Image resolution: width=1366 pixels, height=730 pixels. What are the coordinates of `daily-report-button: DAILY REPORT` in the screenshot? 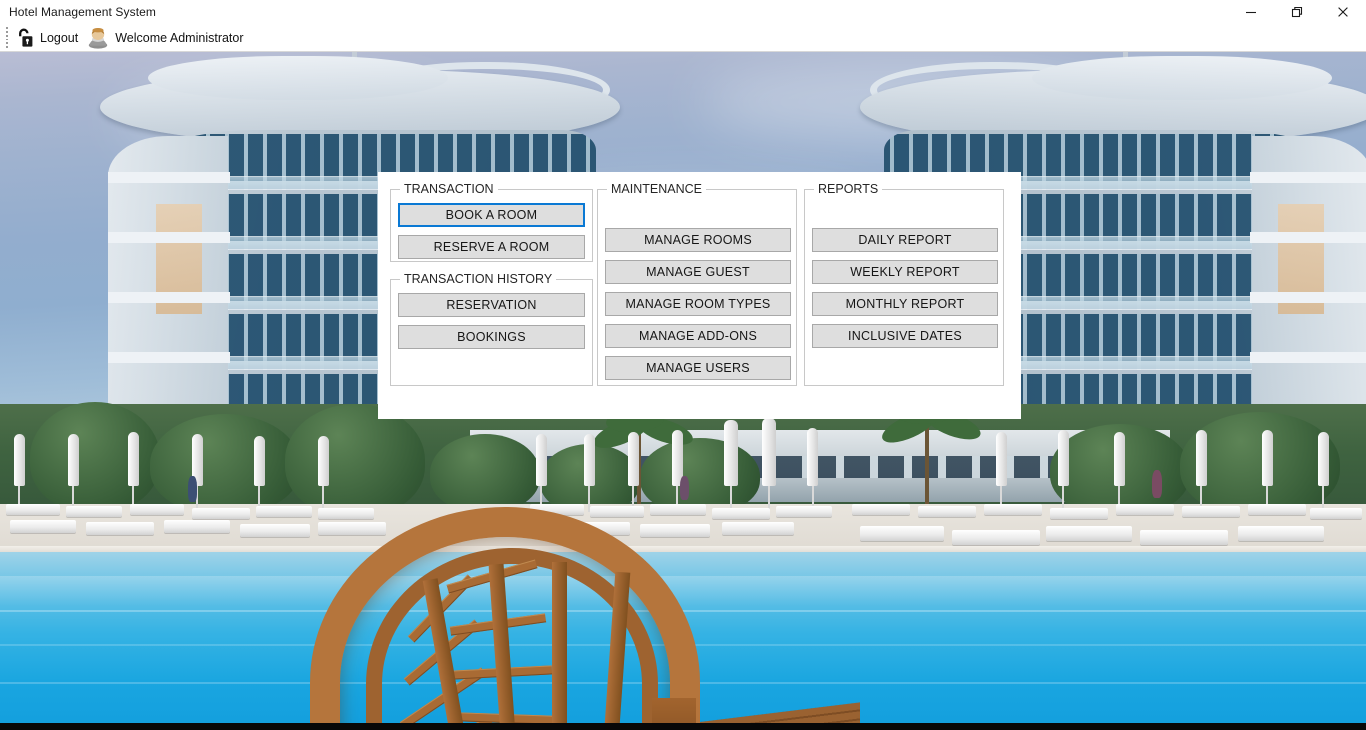 It's located at (905, 240).